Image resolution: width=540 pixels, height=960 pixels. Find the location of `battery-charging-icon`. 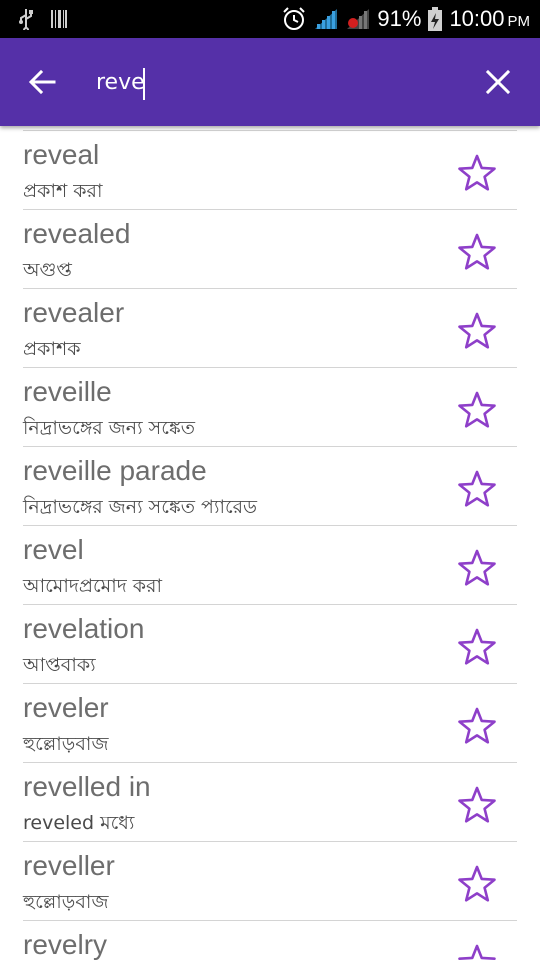

battery-charging-icon is located at coordinates (435, 19).